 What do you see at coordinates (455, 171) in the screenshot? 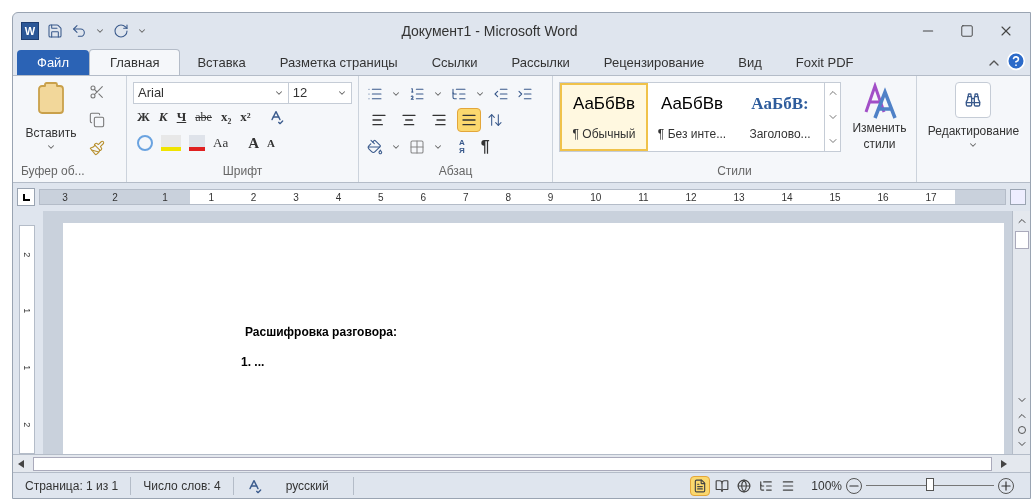
I see `group-label: Абзац` at bounding box center [455, 171].